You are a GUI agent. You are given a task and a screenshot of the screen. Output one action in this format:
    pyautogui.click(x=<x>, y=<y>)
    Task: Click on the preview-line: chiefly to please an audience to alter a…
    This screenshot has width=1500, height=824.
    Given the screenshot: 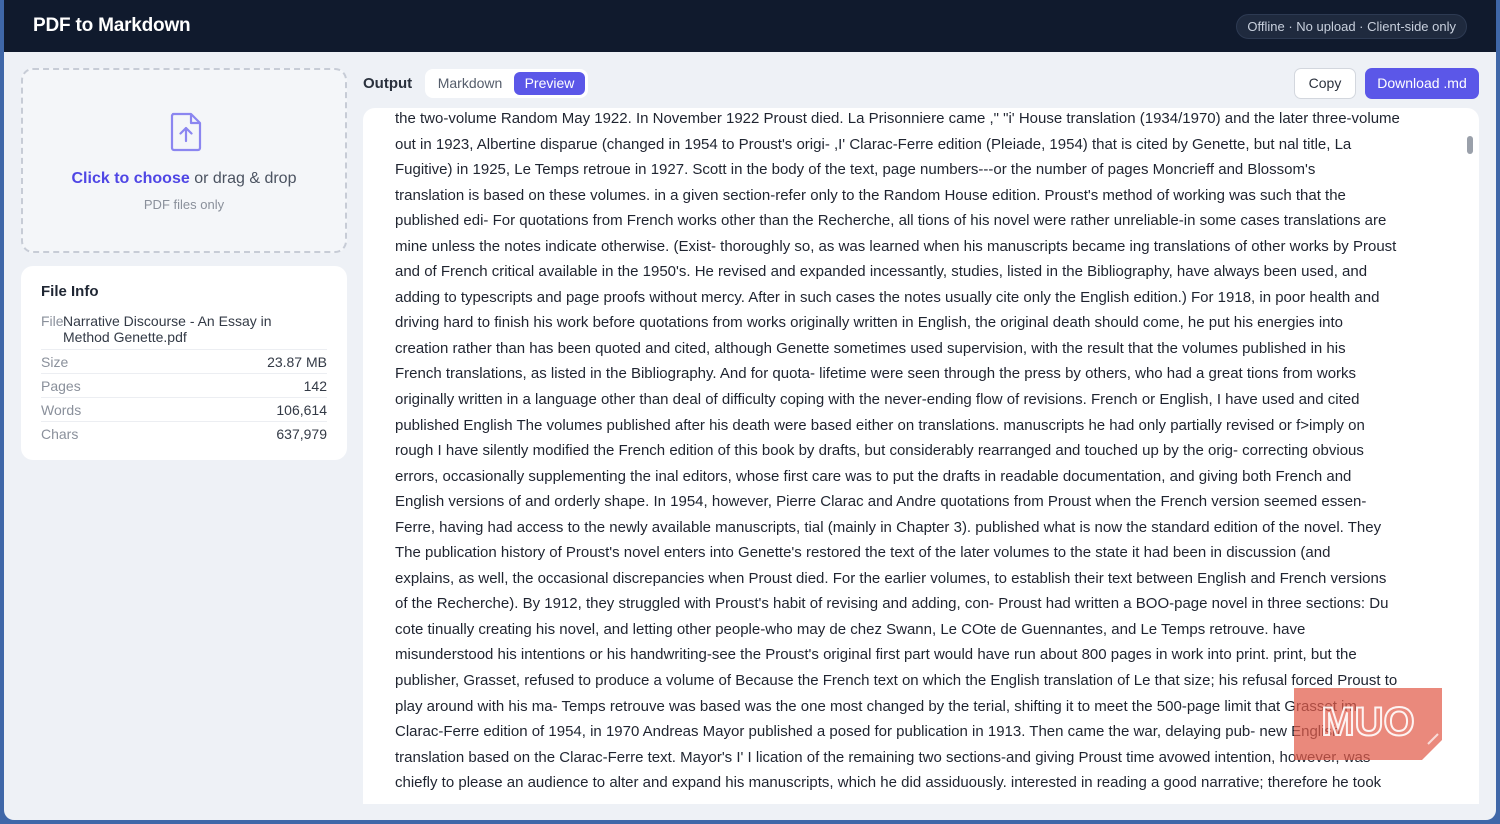 What is the action you would take?
    pyautogui.click(x=888, y=783)
    